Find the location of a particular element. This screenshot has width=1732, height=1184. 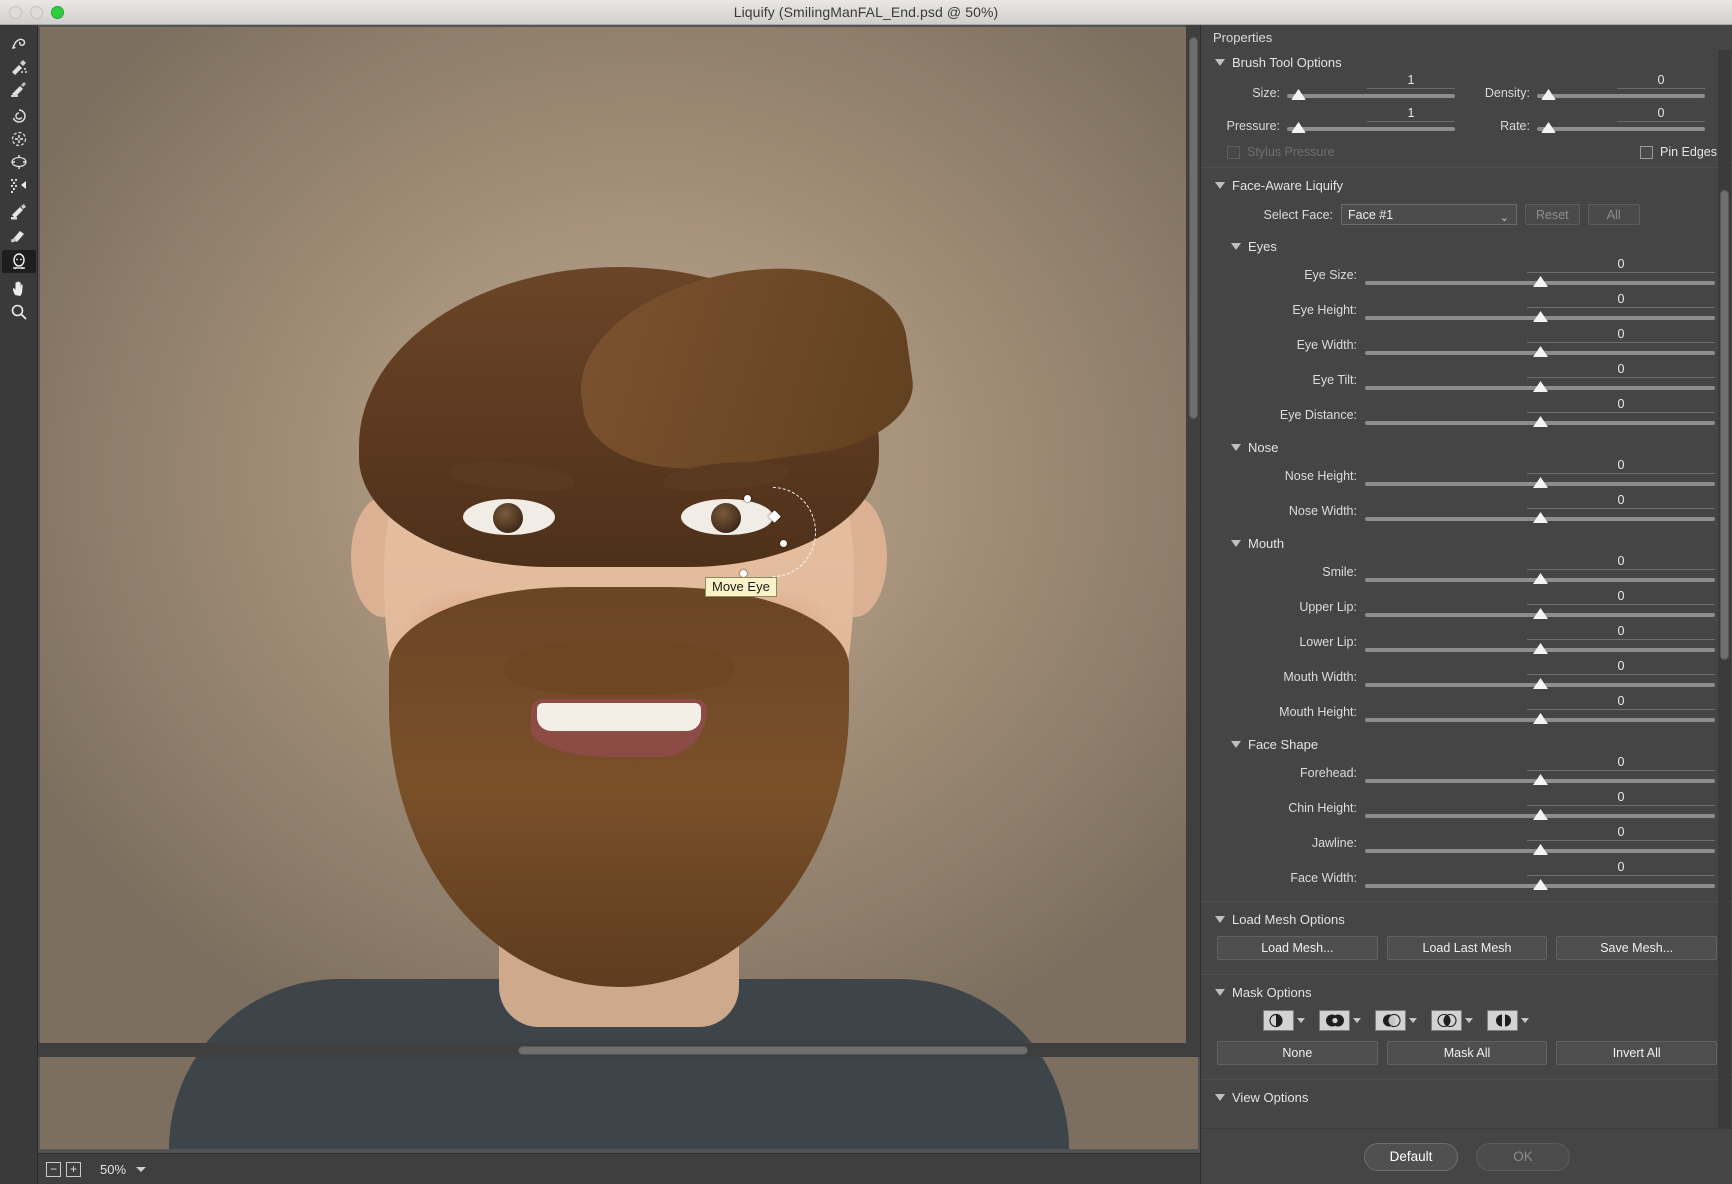

freeze-mask-tool is located at coordinates (19, 211).